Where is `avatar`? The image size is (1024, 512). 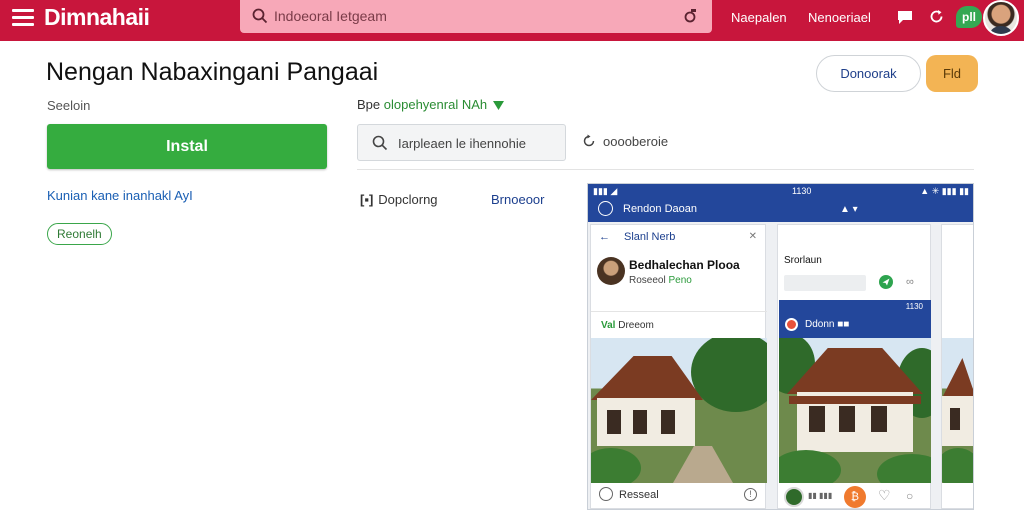 avatar is located at coordinates (1001, 18).